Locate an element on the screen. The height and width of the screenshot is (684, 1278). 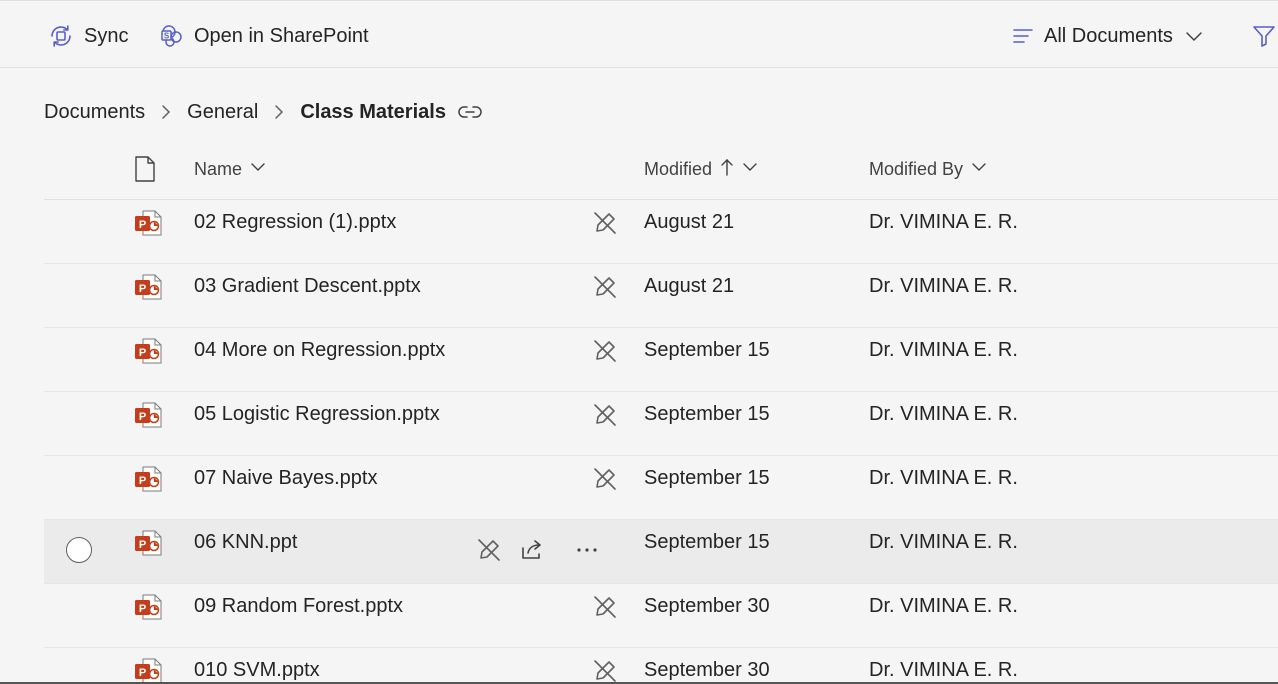
file-name: 07 Naive Bayes.pptx is located at coordinates (285, 478).